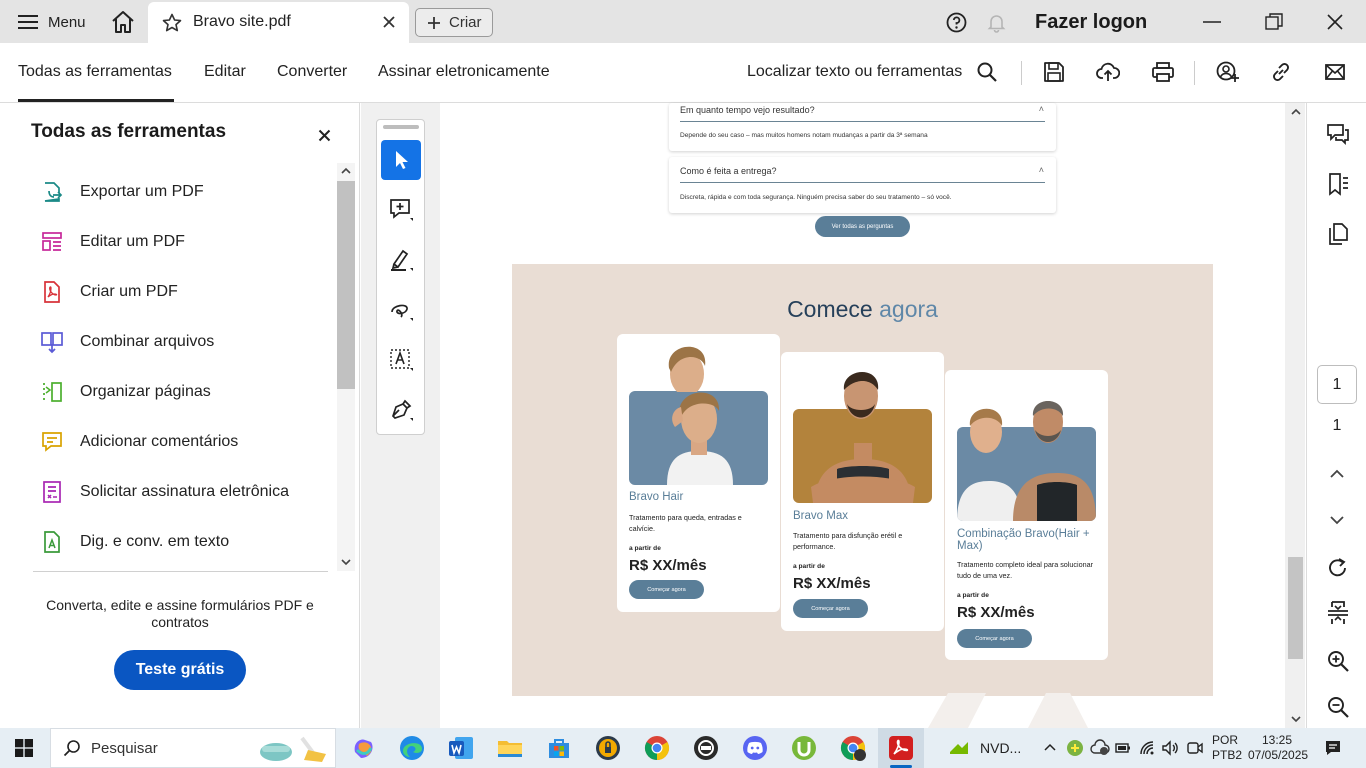 The width and height of the screenshot is (1366, 768). I want to click on comments-panel-icon, so click(1338, 135).